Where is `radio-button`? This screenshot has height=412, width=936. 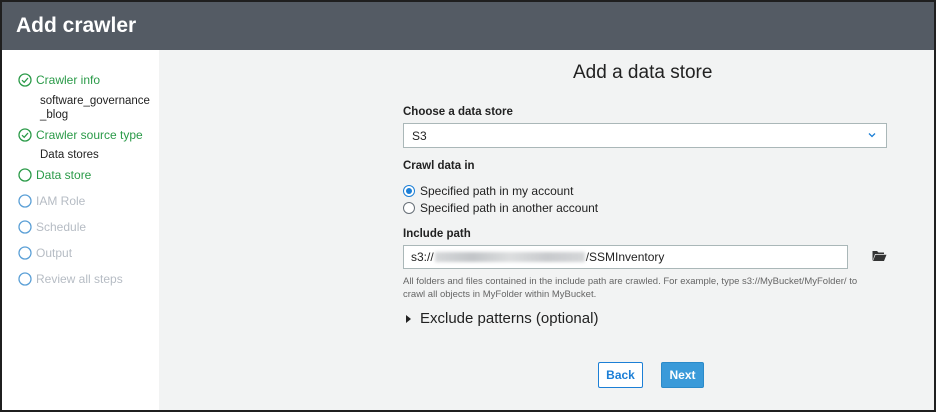
radio-button is located at coordinates (409, 208).